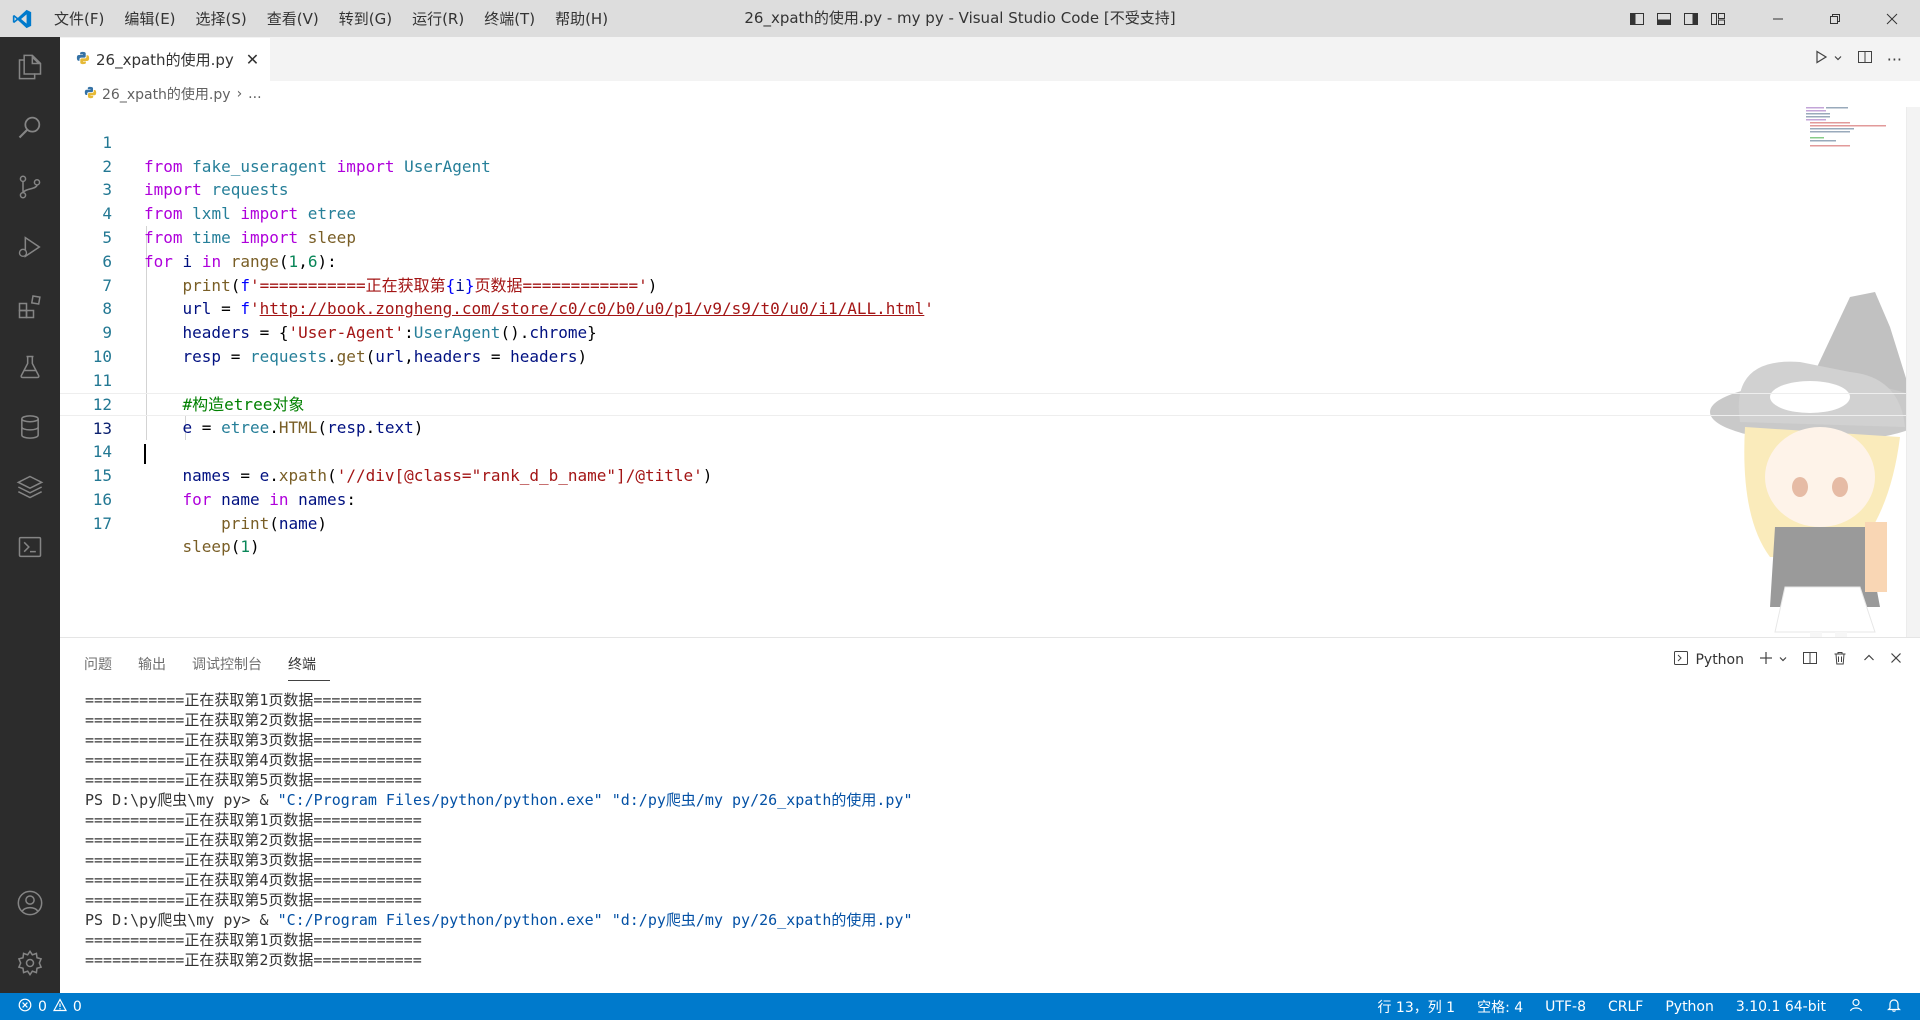 The height and width of the screenshot is (1020, 1920). What do you see at coordinates (1766, 660) in the screenshot?
I see `new-terminal-icon` at bounding box center [1766, 660].